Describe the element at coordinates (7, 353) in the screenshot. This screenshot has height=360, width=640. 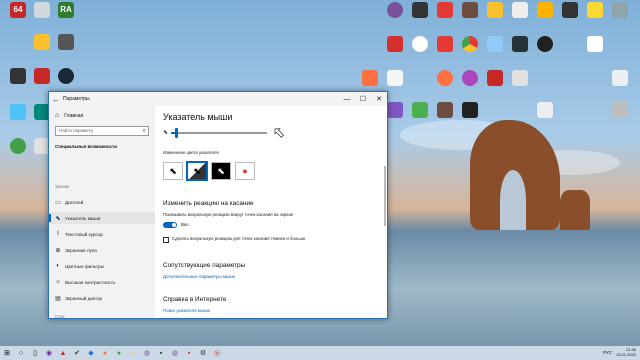
I see `start-button: ⊞` at that location.